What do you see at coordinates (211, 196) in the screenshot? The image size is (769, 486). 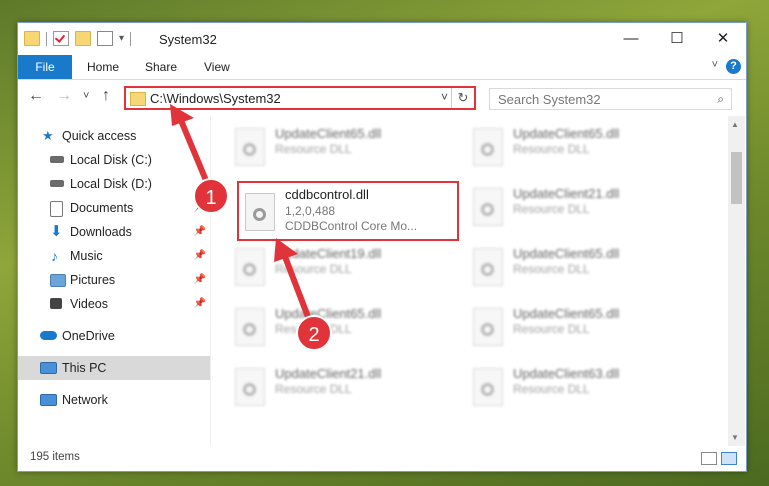 I see `step-marker-1: 1` at bounding box center [211, 196].